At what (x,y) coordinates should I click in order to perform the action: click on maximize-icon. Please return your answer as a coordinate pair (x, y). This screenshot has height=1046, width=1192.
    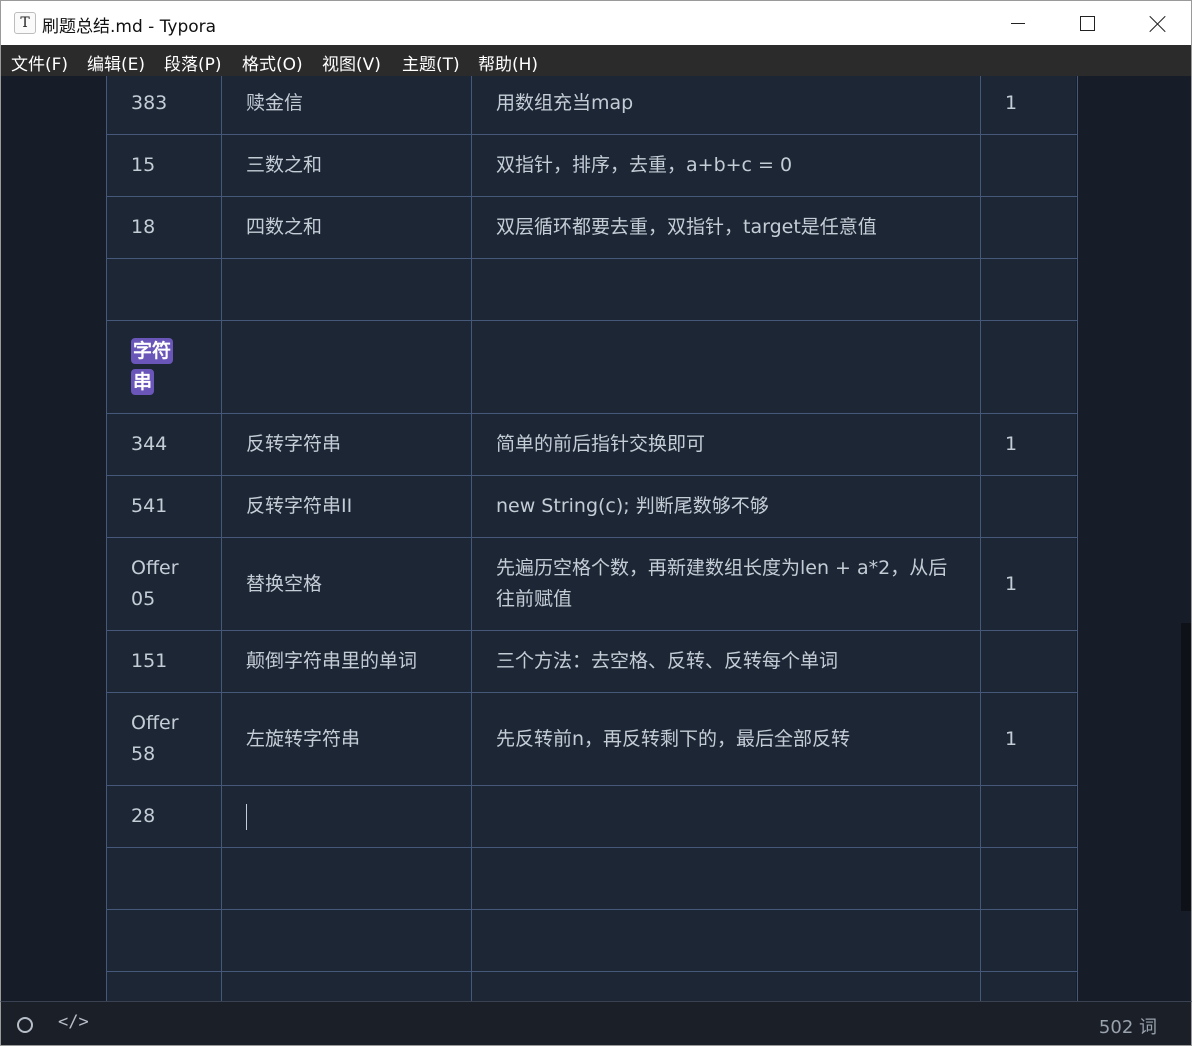
    Looking at the image, I should click on (1087, 23).